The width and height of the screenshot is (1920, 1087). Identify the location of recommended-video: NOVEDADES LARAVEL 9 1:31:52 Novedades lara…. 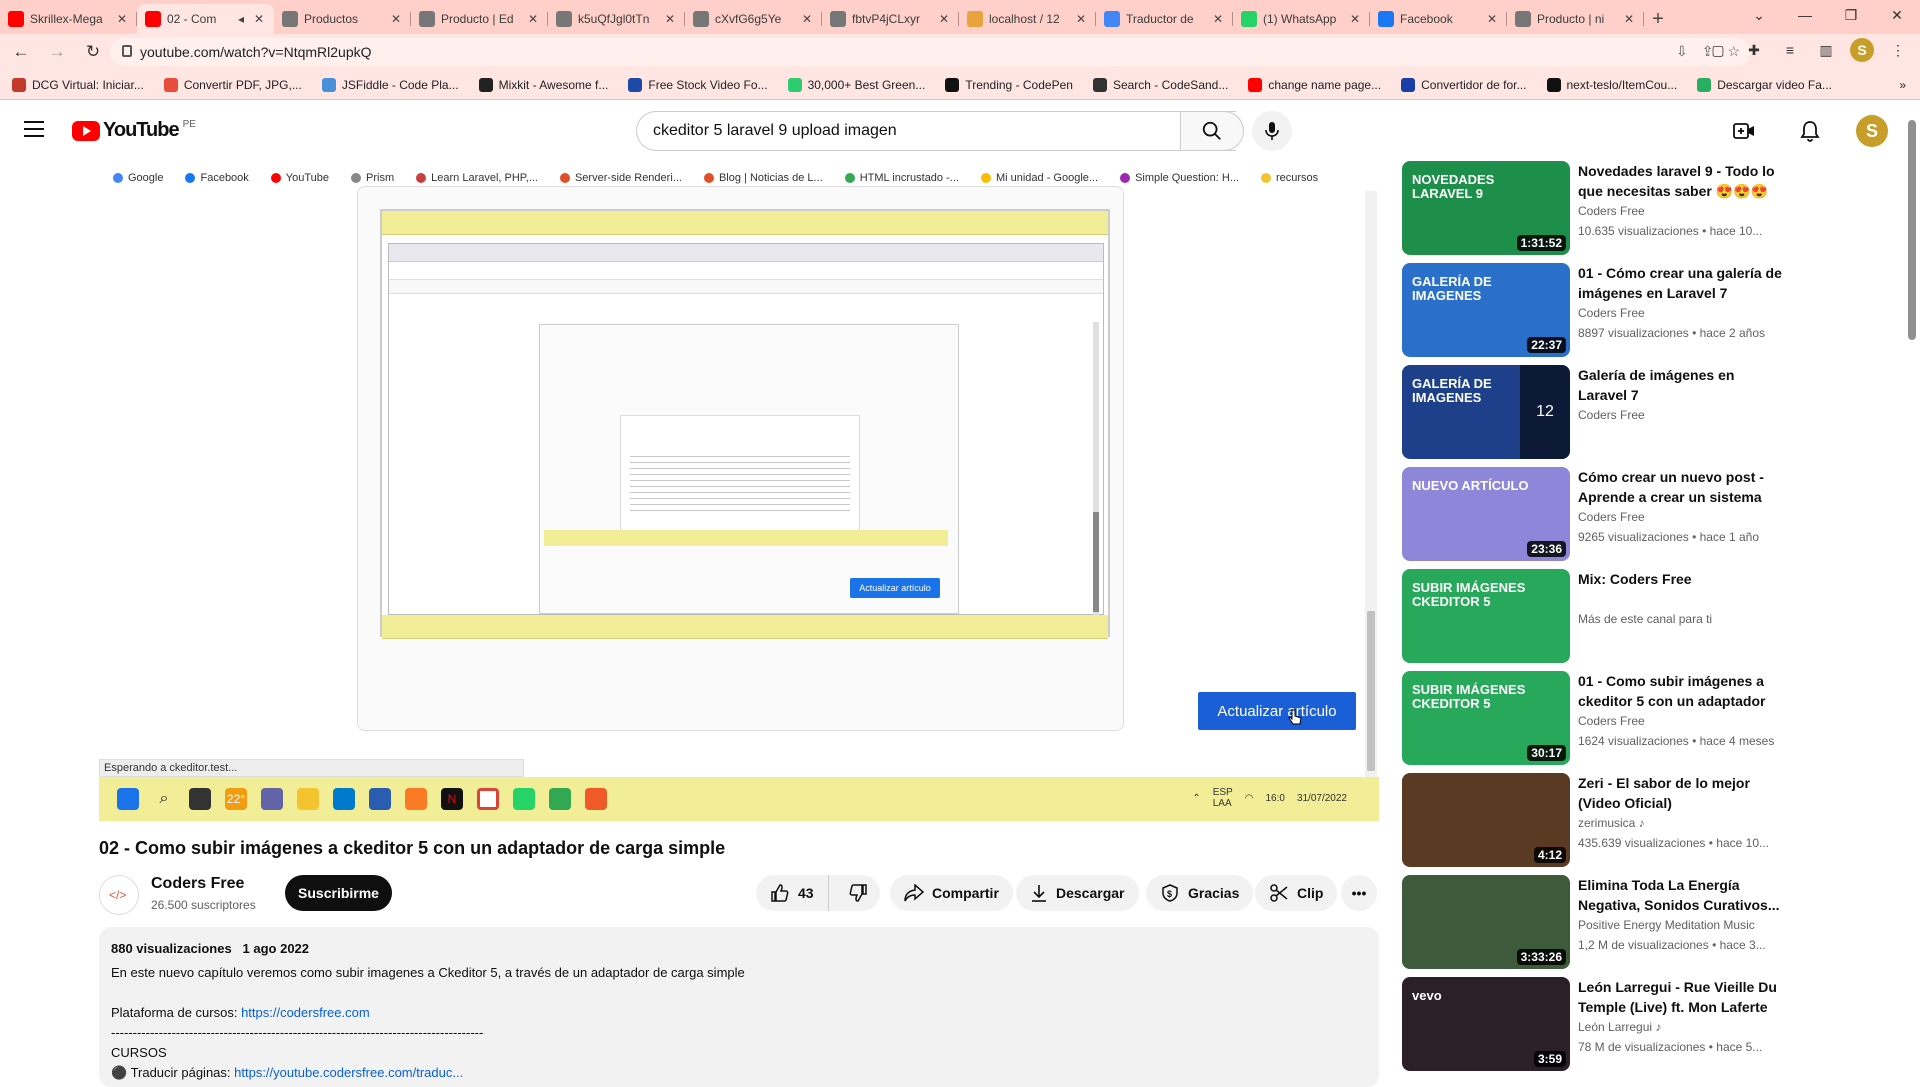
(1592, 208).